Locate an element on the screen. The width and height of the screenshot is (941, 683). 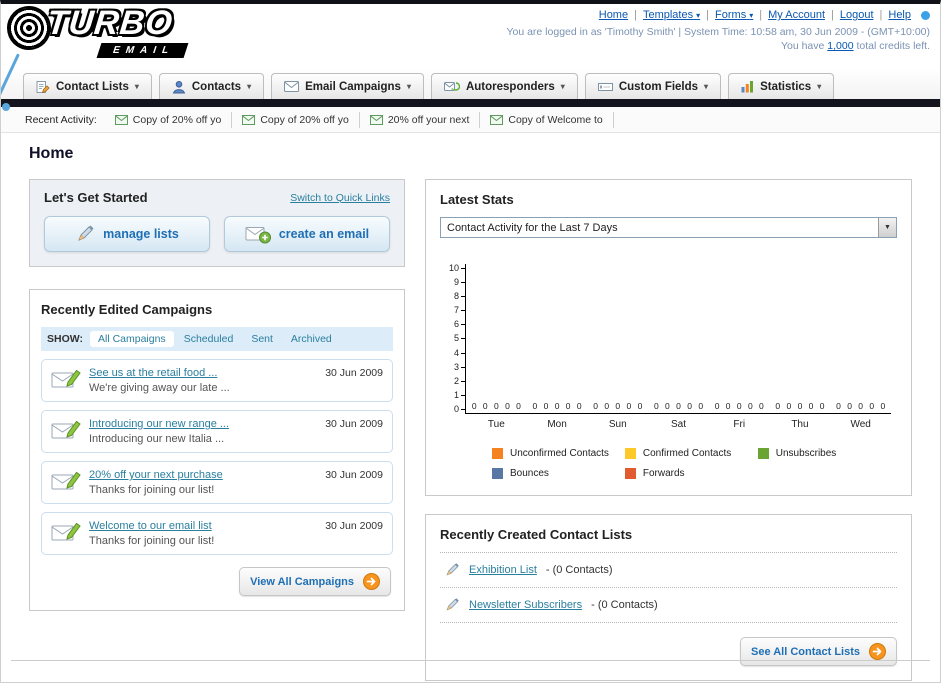
view-all-campaigns-button: View All Campaigns is located at coordinates (315, 581).